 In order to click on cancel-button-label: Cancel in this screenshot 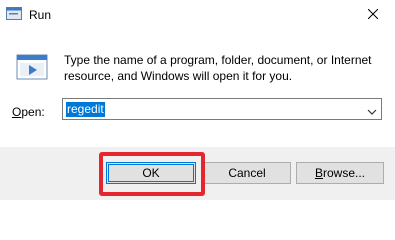, I will do `click(247, 173)`.